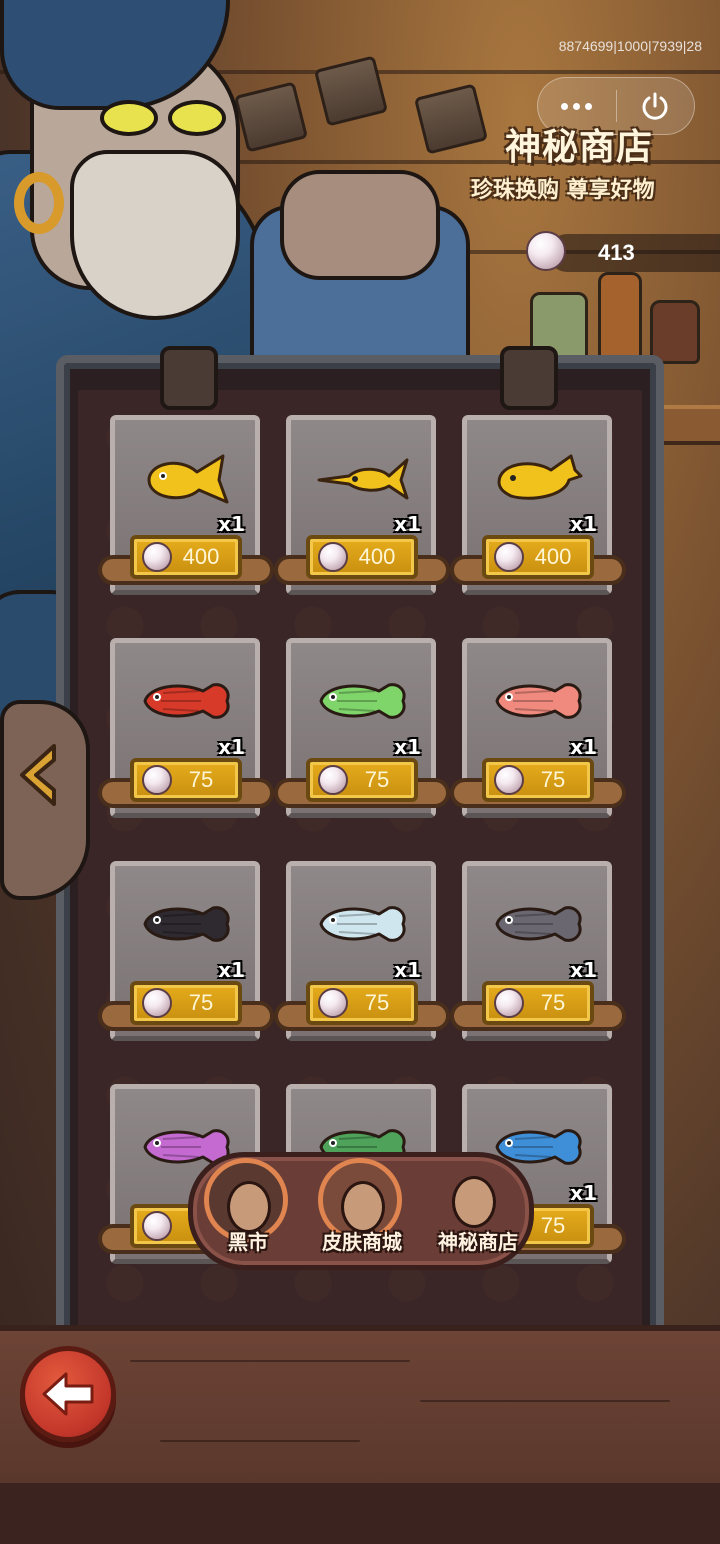 The height and width of the screenshot is (1544, 720). Describe the element at coordinates (540, 477) in the screenshot. I see `golden-whale-icon` at that location.